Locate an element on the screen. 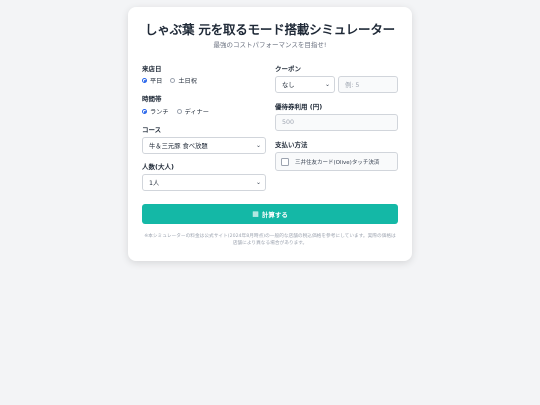 The height and width of the screenshot is (405, 540). calculator-icon: ▦ is located at coordinates (255, 214).